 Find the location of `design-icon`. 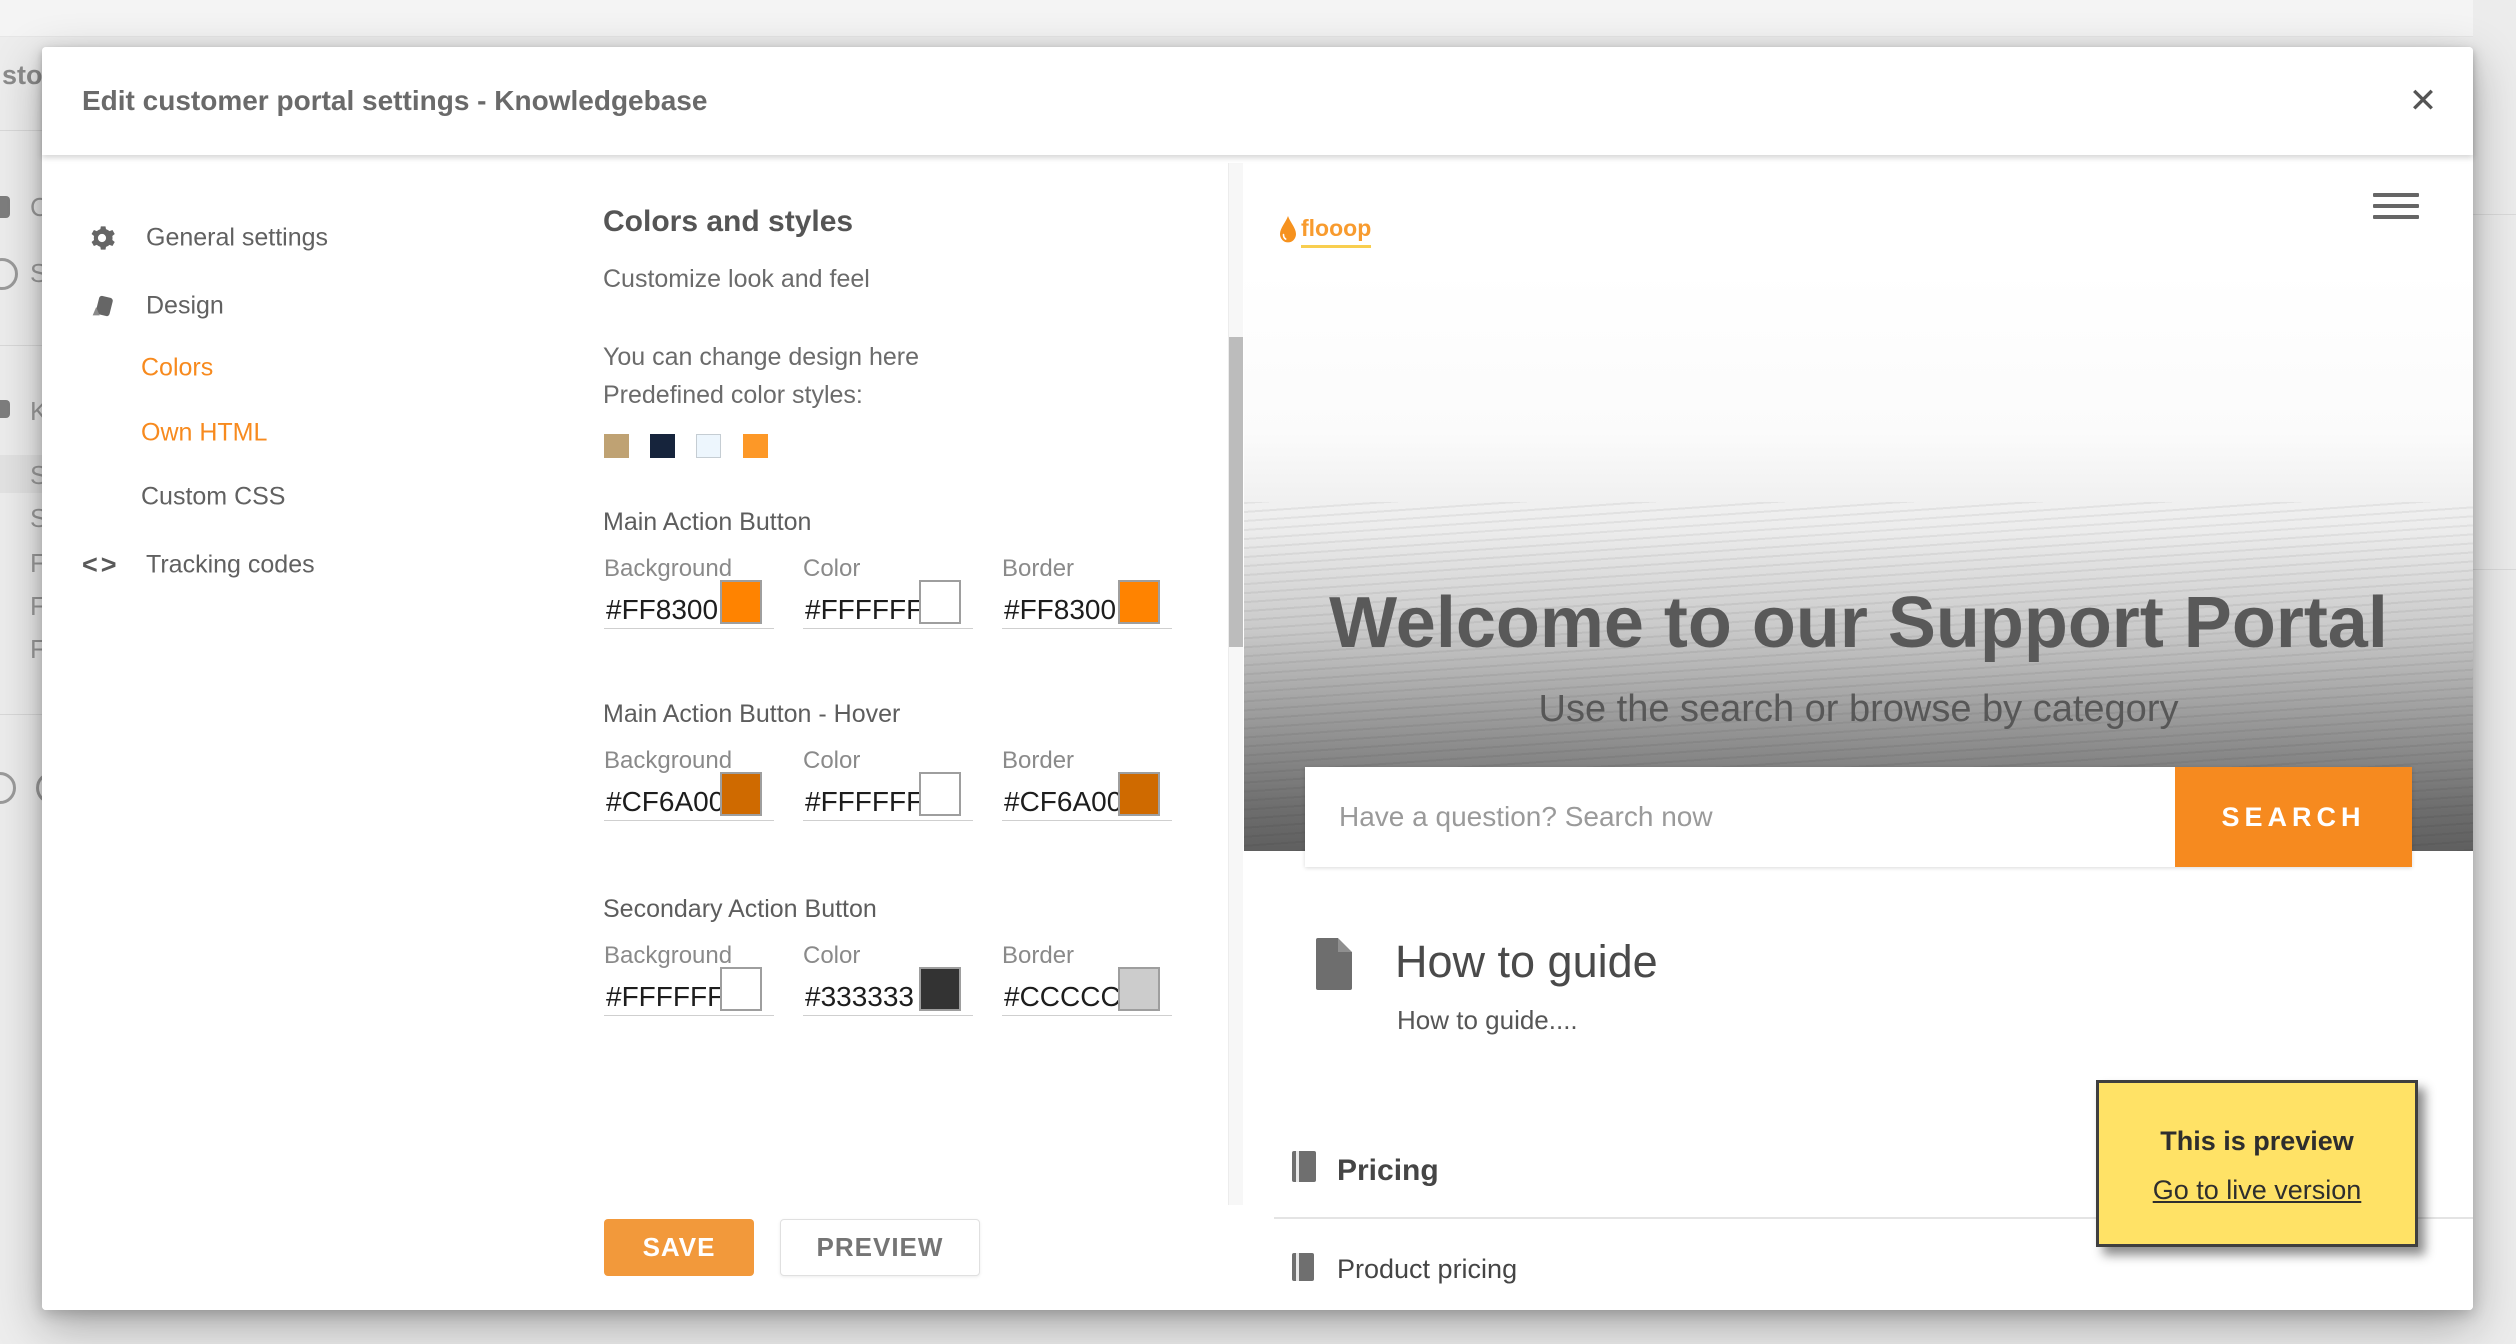

design-icon is located at coordinates (102, 306).